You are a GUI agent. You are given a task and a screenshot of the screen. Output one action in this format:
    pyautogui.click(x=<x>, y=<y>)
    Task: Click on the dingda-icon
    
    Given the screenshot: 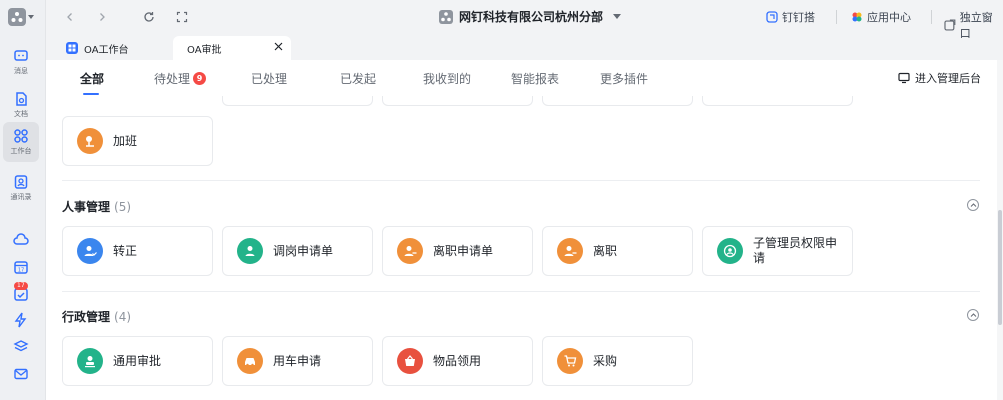 What is the action you would take?
    pyautogui.click(x=772, y=17)
    